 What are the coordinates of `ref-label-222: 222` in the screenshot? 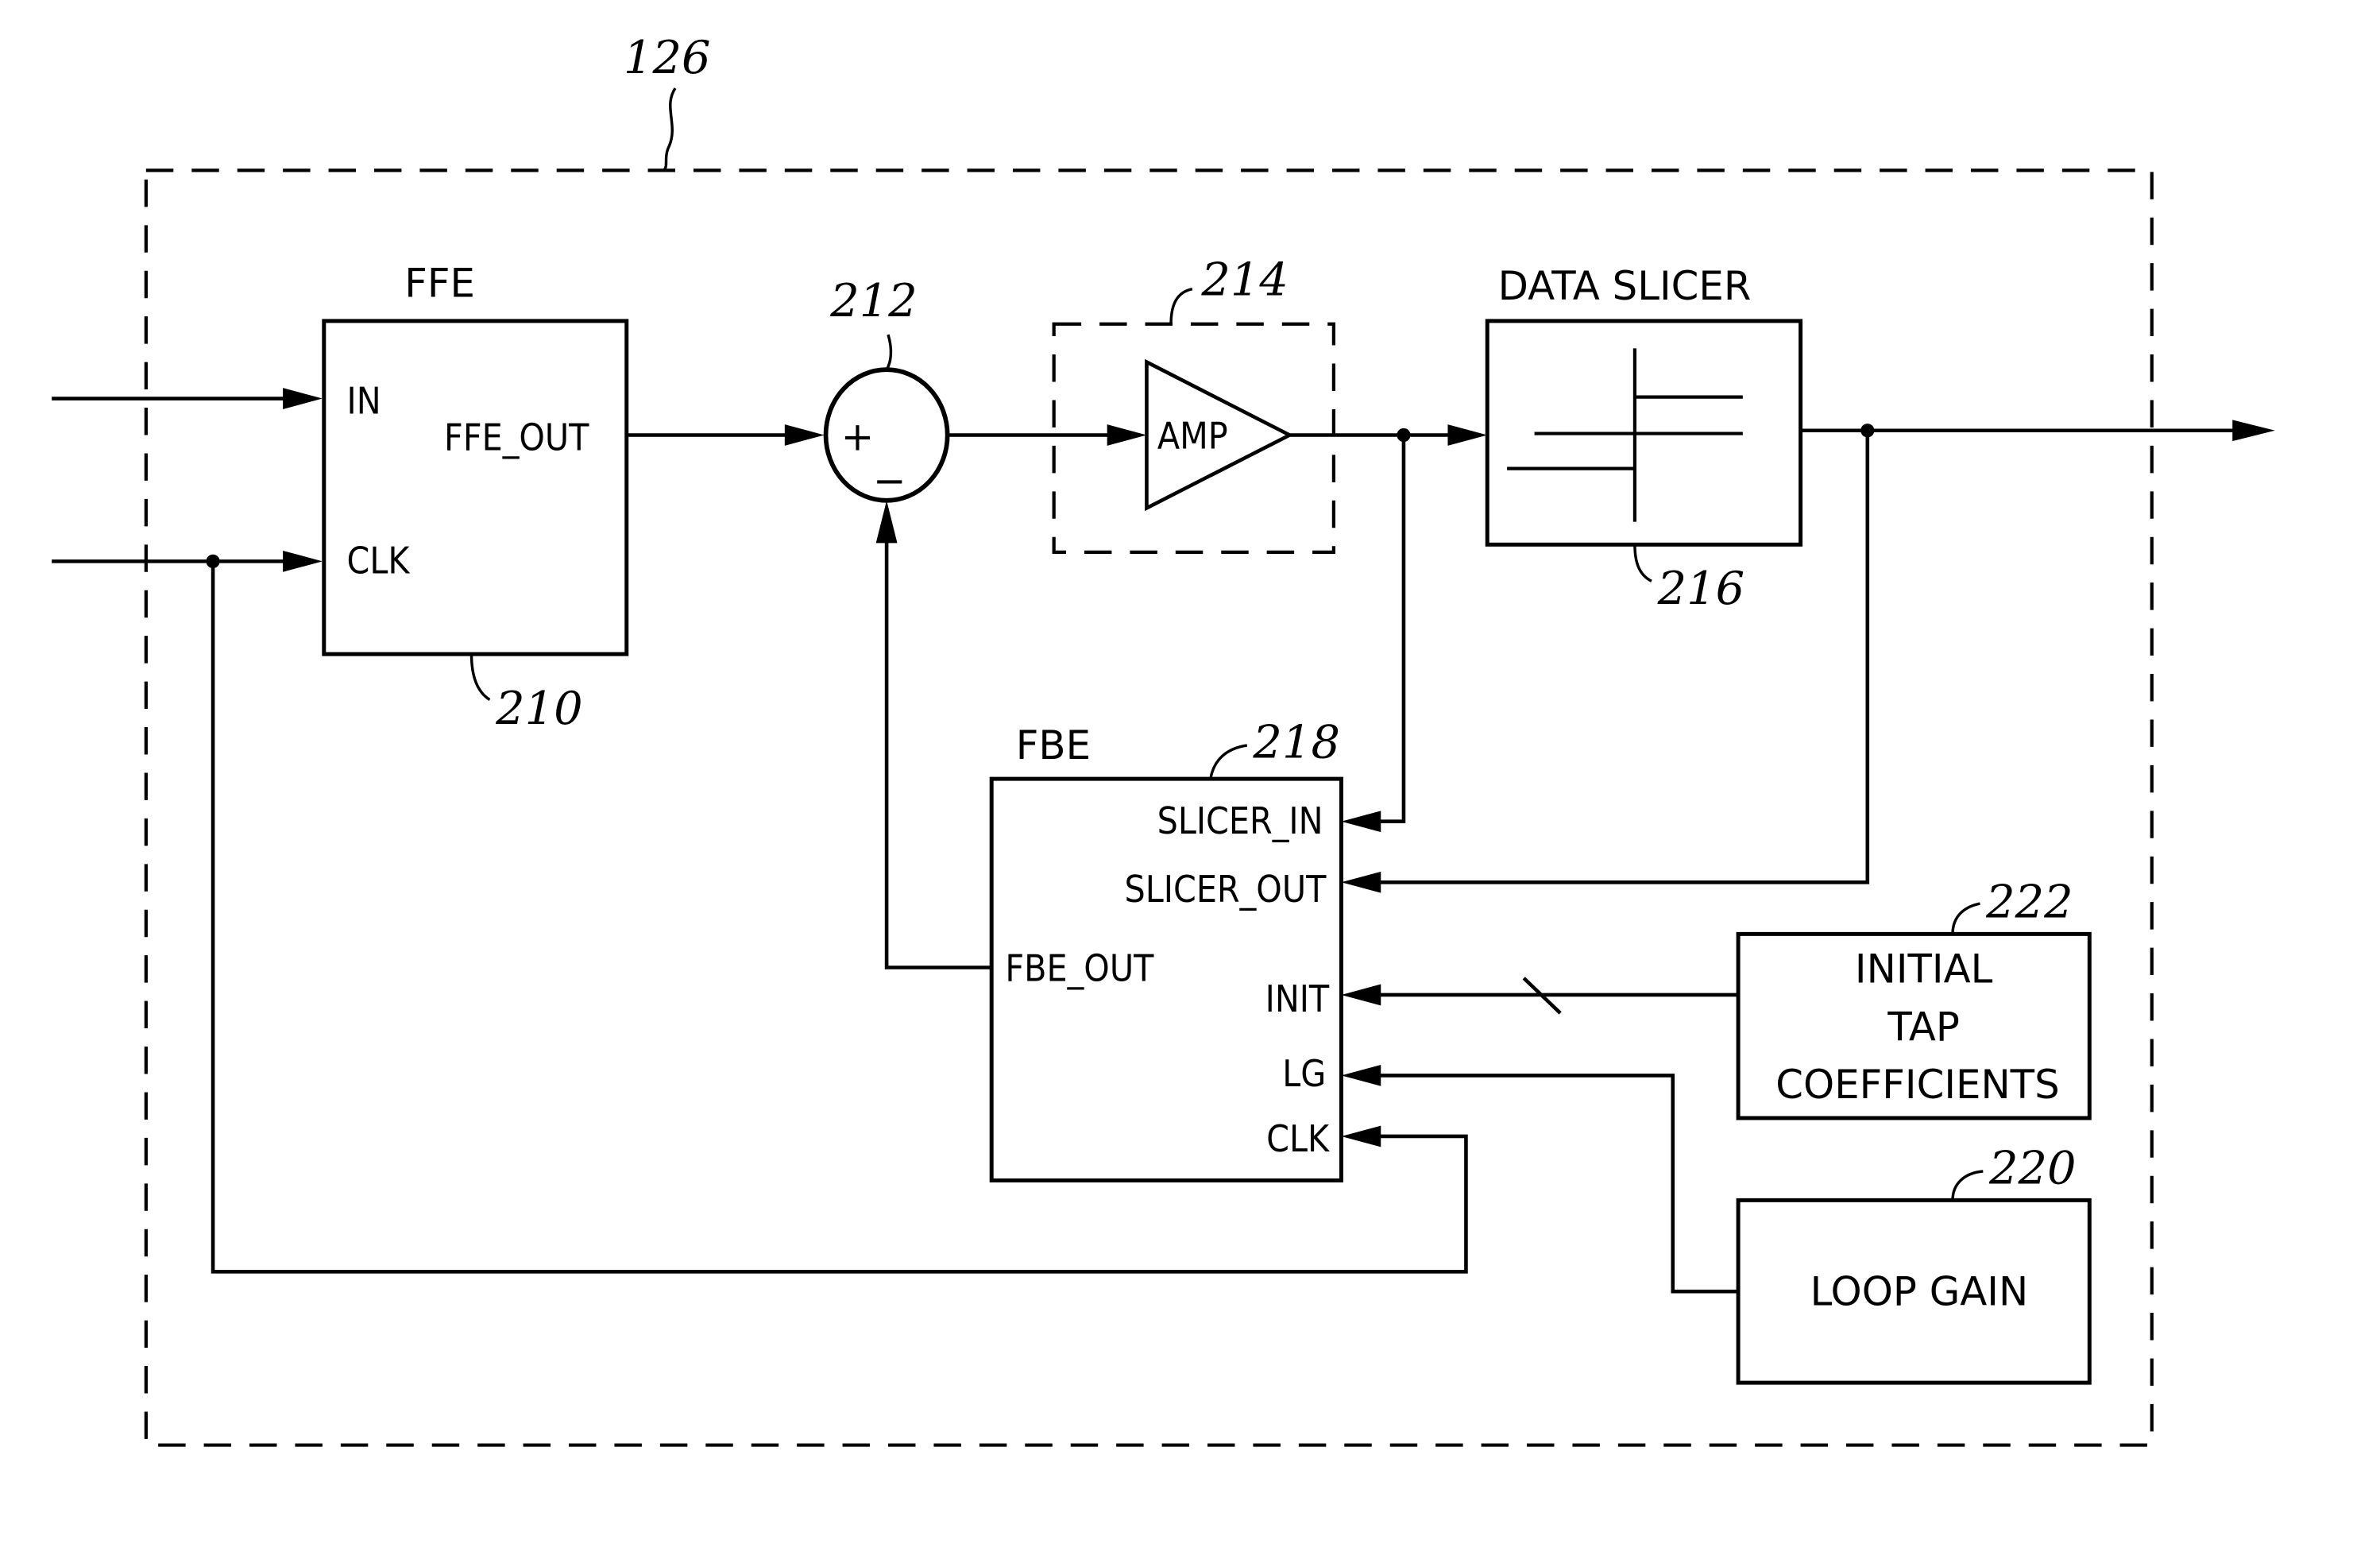 It's located at (2029, 901).